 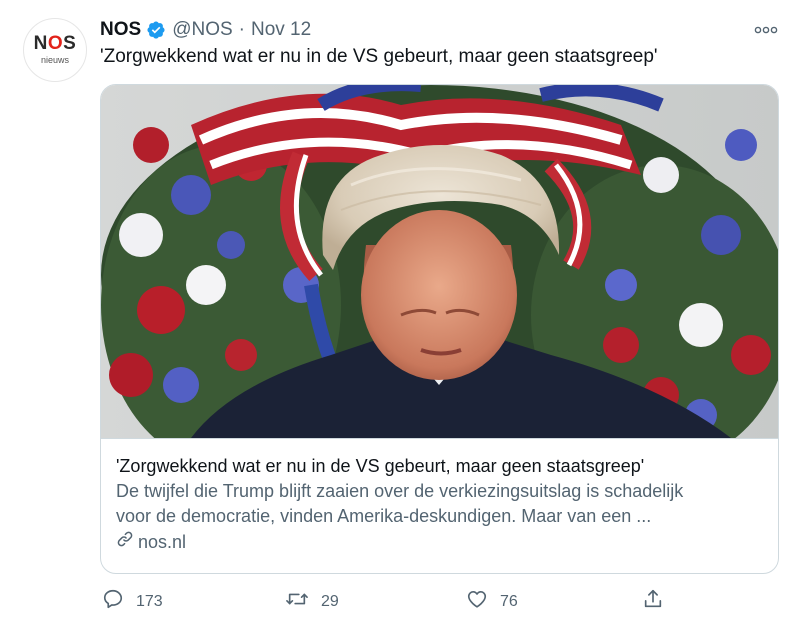 I want to click on avatar: NOS nieuws, so click(x=55, y=50).